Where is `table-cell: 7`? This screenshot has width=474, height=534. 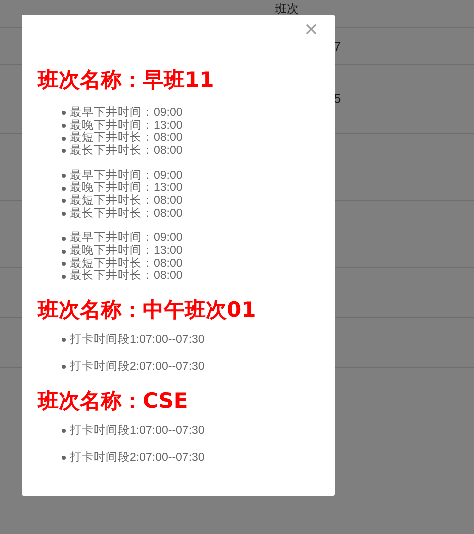
table-cell: 7 is located at coordinates (338, 46).